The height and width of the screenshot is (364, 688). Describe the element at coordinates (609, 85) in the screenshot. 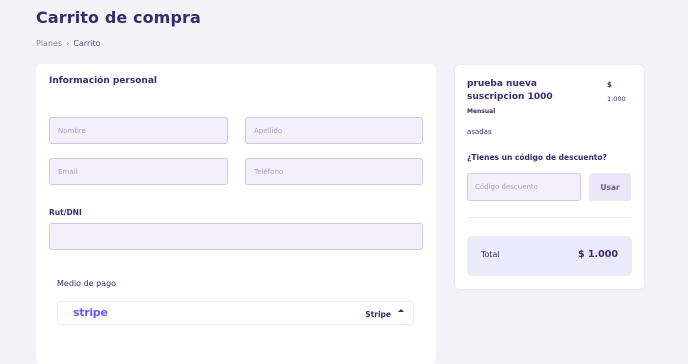

I see `plan-currency: $` at that location.